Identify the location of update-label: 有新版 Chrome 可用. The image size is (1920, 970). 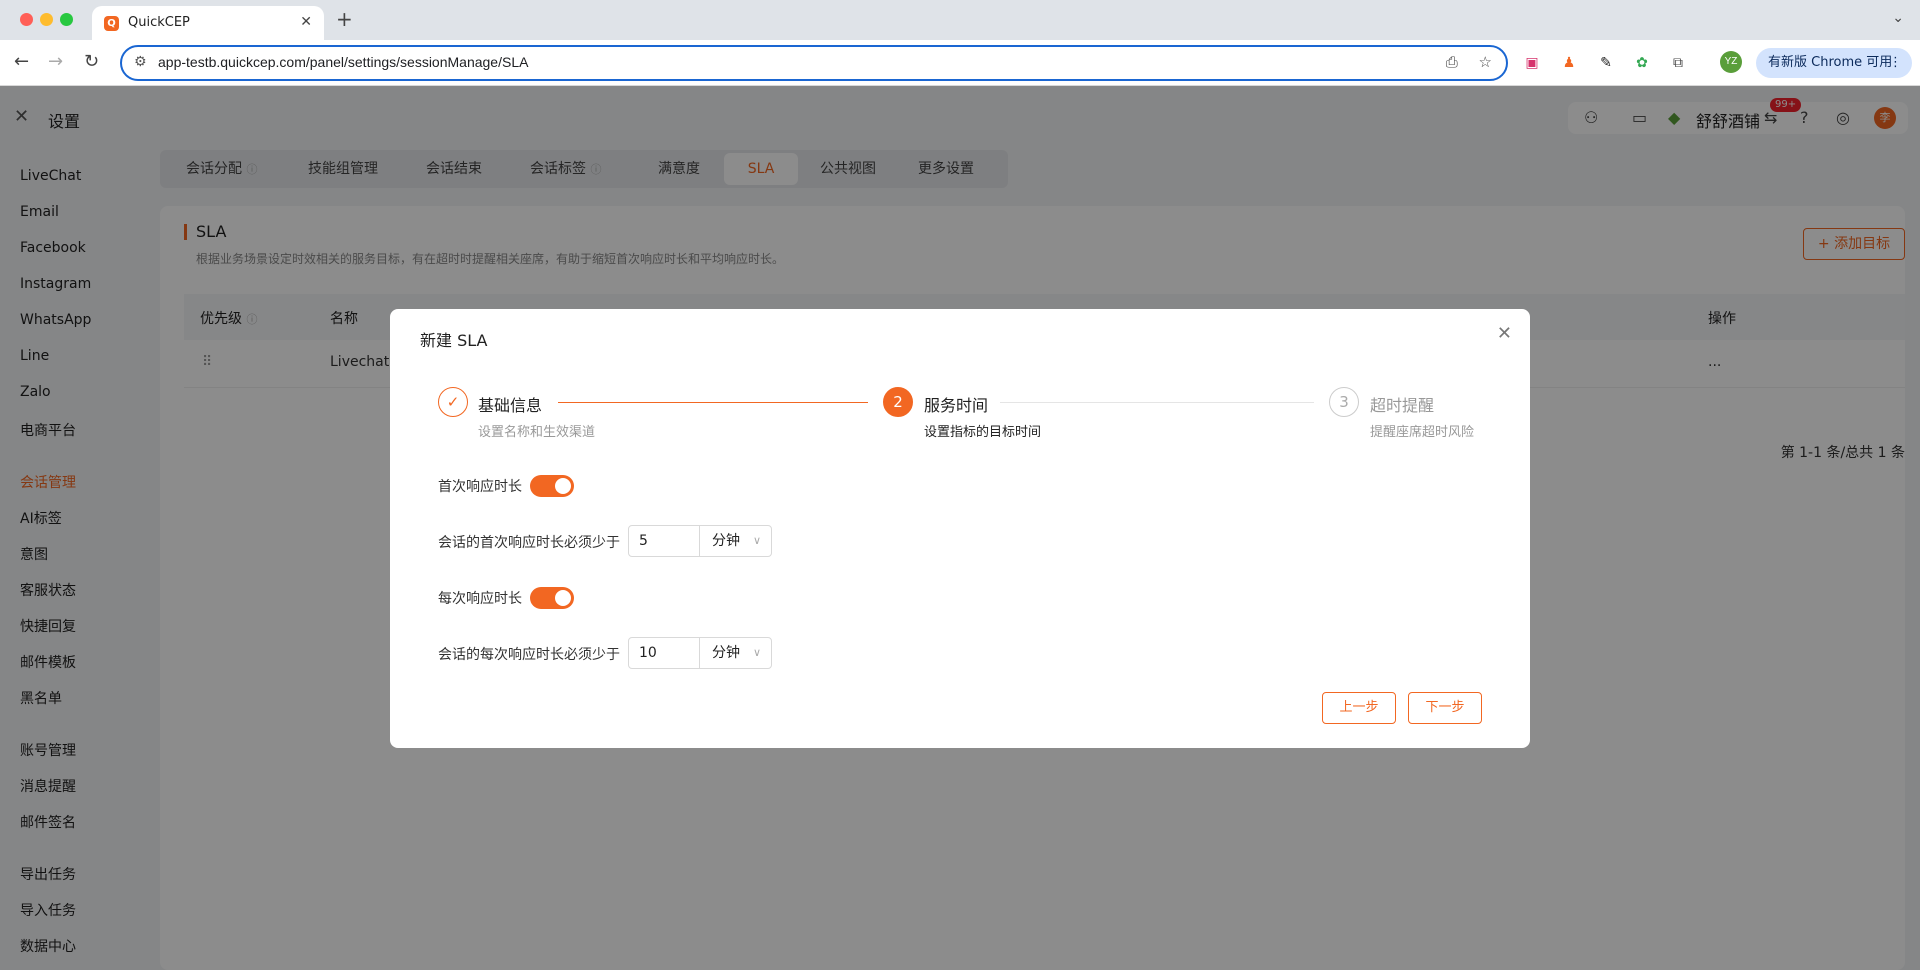
(1830, 62).